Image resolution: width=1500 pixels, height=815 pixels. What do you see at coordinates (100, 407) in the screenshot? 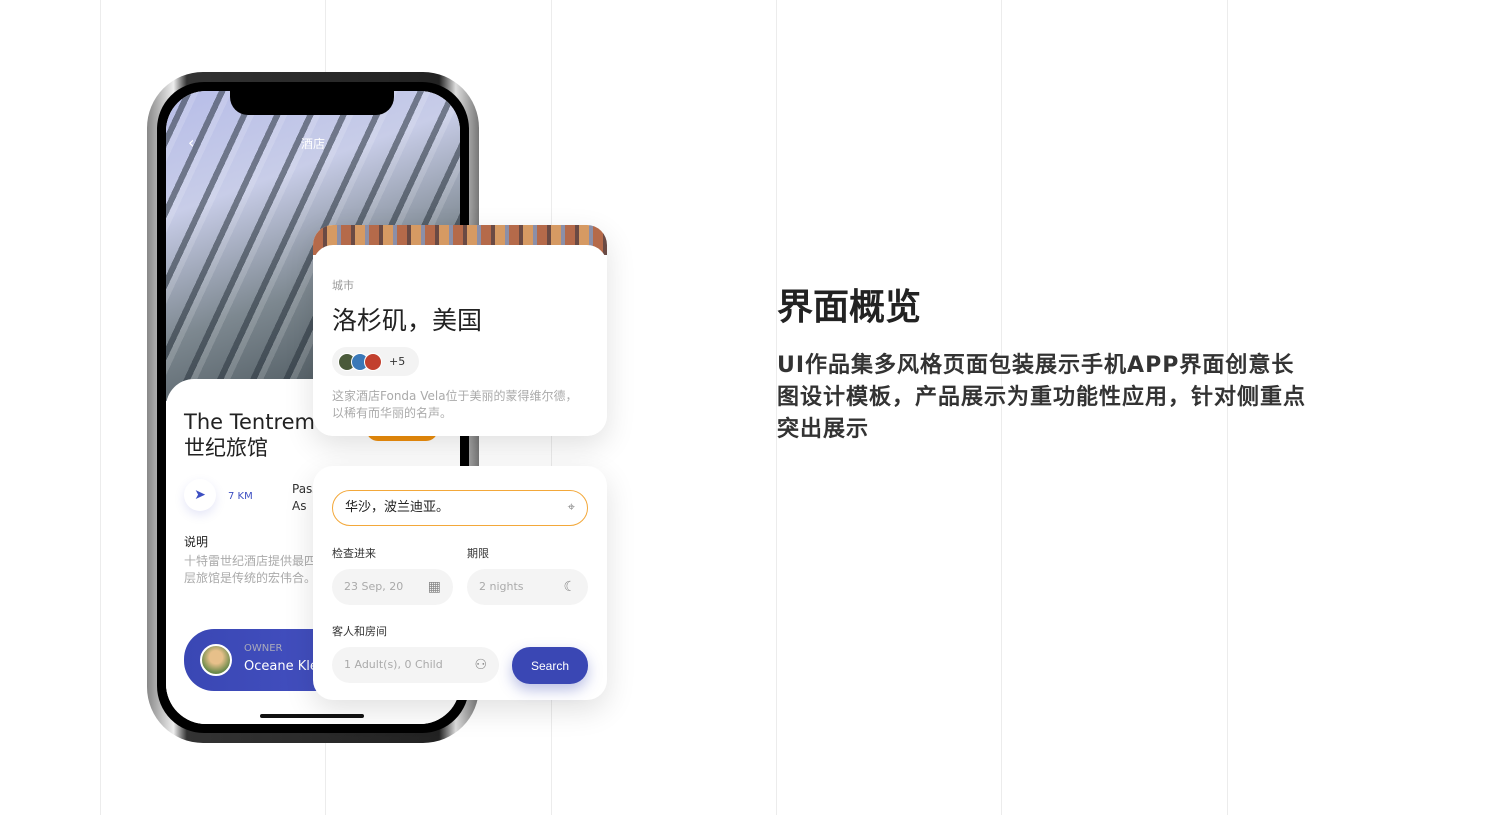
I see `grid-line` at bounding box center [100, 407].